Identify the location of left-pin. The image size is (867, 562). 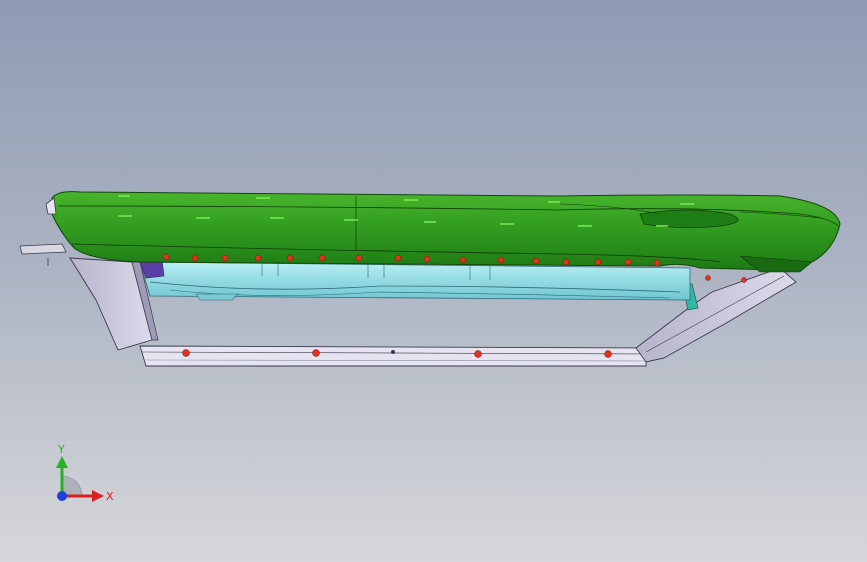
(43, 254).